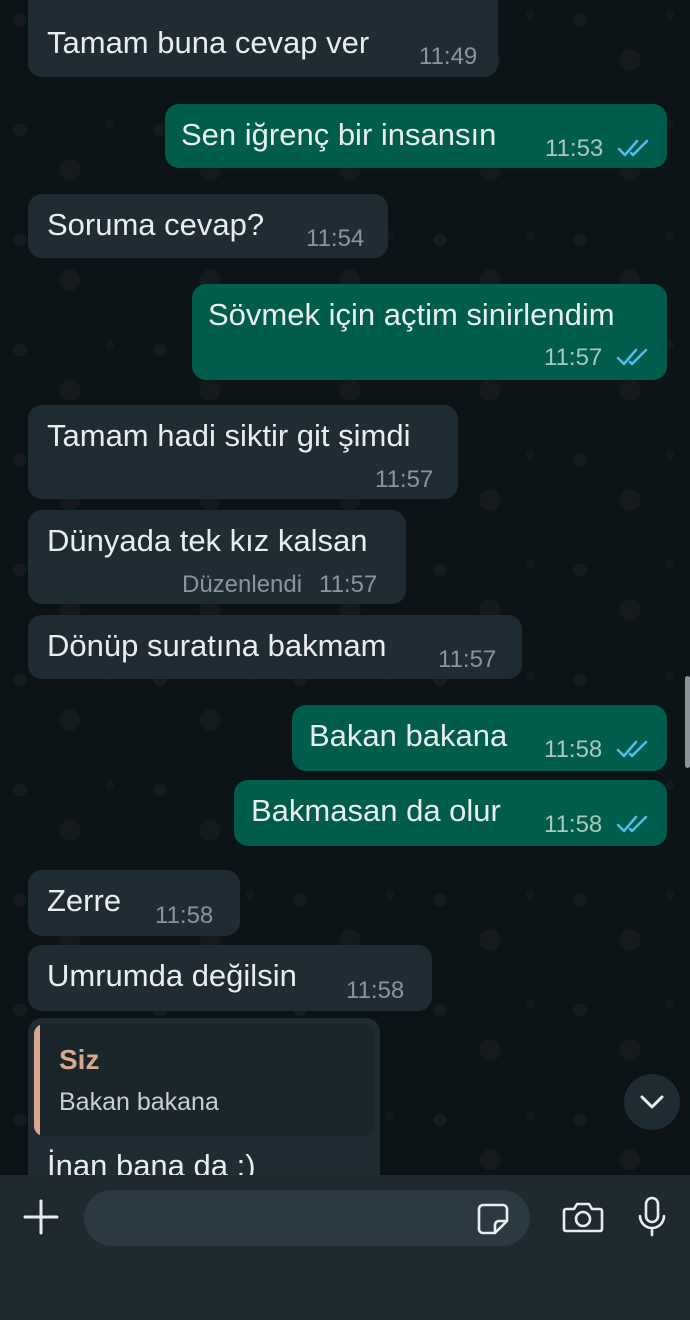  What do you see at coordinates (134, 903) in the screenshot?
I see `message-incoming: Zerre 11:58` at bounding box center [134, 903].